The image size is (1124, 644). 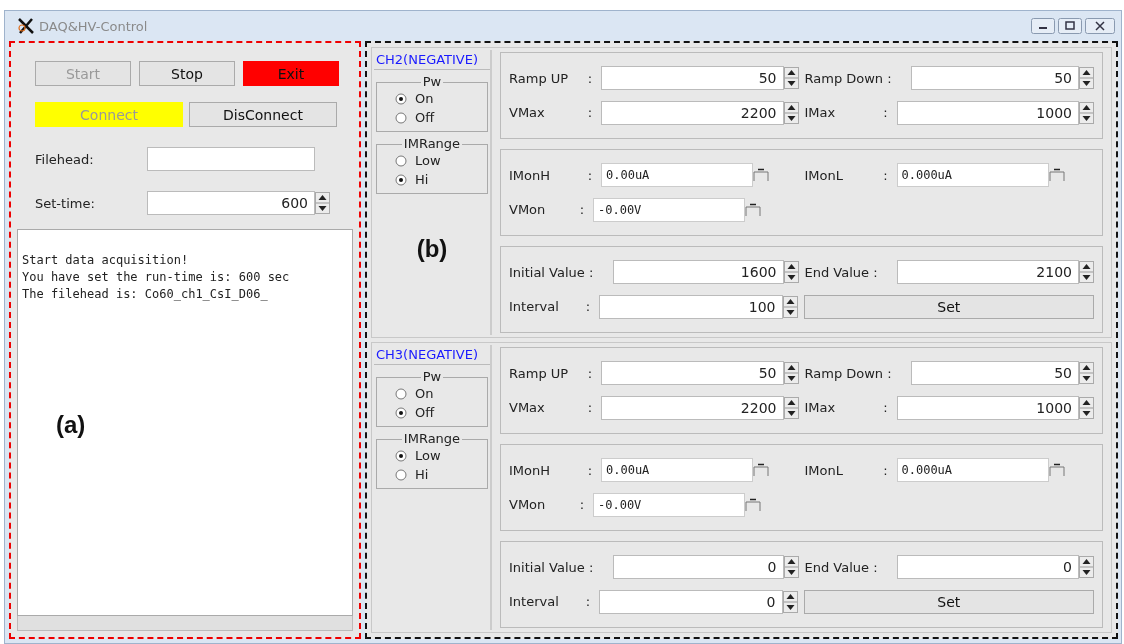 I want to click on field-label: IMonH, so click(x=530, y=175).